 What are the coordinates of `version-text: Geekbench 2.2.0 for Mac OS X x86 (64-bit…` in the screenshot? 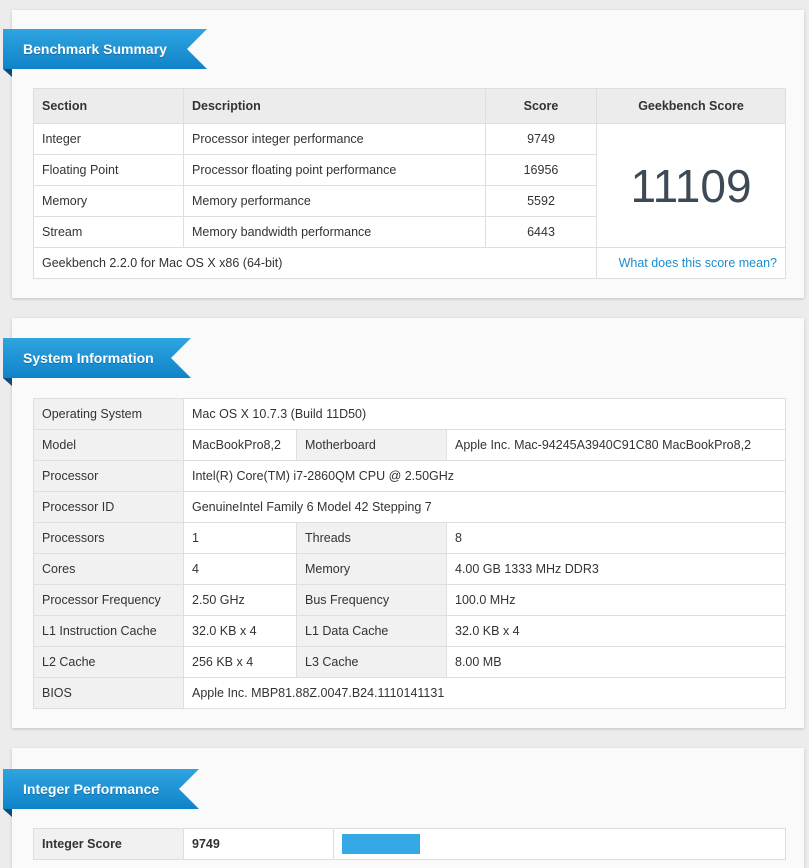 It's located at (315, 263).